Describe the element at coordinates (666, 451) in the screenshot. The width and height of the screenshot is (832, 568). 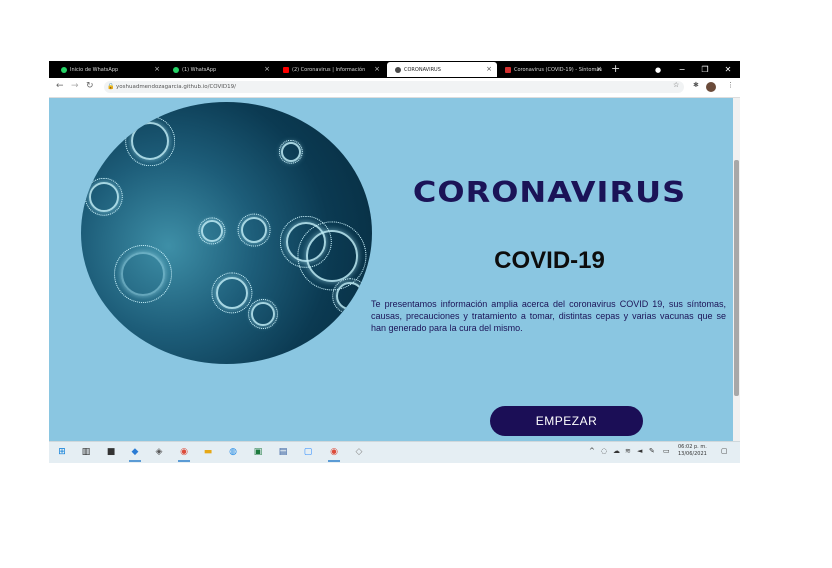
I see `battery-icon: ▭` at that location.